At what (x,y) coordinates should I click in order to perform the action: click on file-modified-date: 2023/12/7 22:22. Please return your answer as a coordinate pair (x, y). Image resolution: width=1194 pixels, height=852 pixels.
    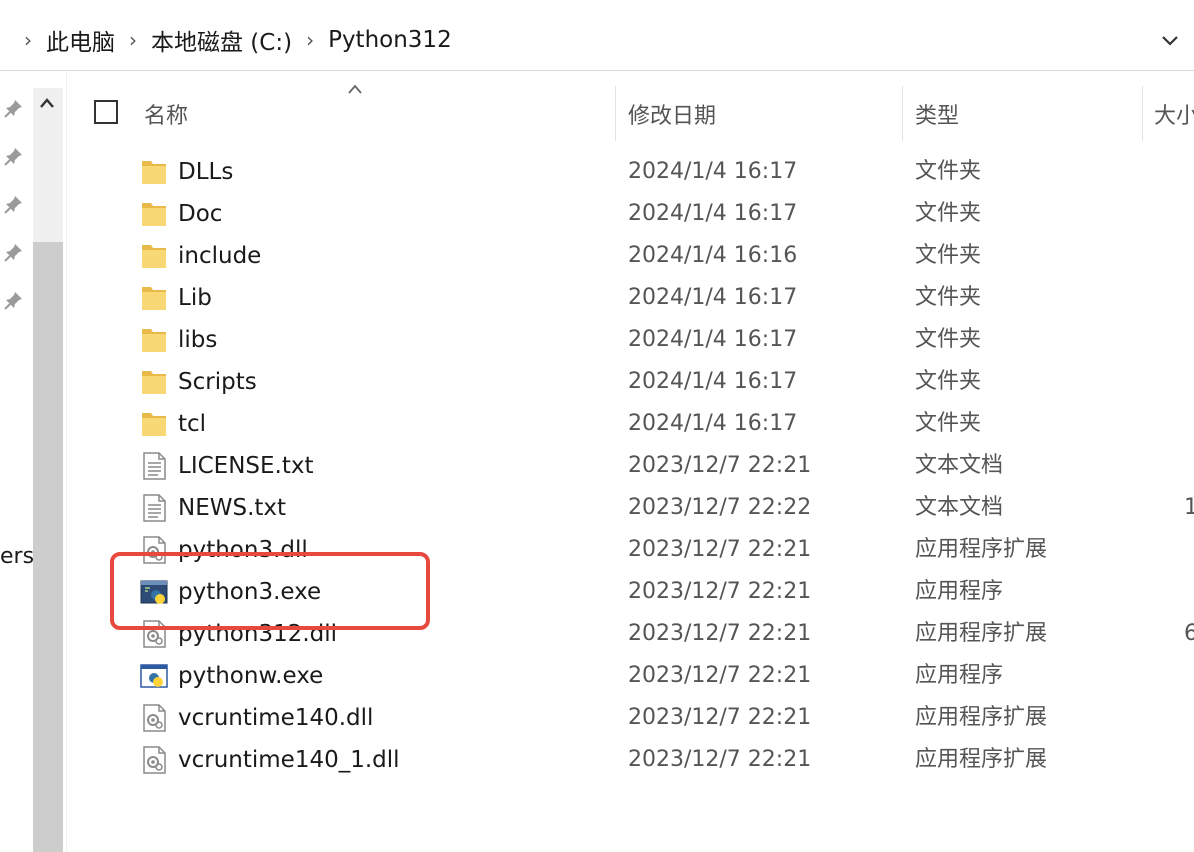
    Looking at the image, I should click on (720, 507).